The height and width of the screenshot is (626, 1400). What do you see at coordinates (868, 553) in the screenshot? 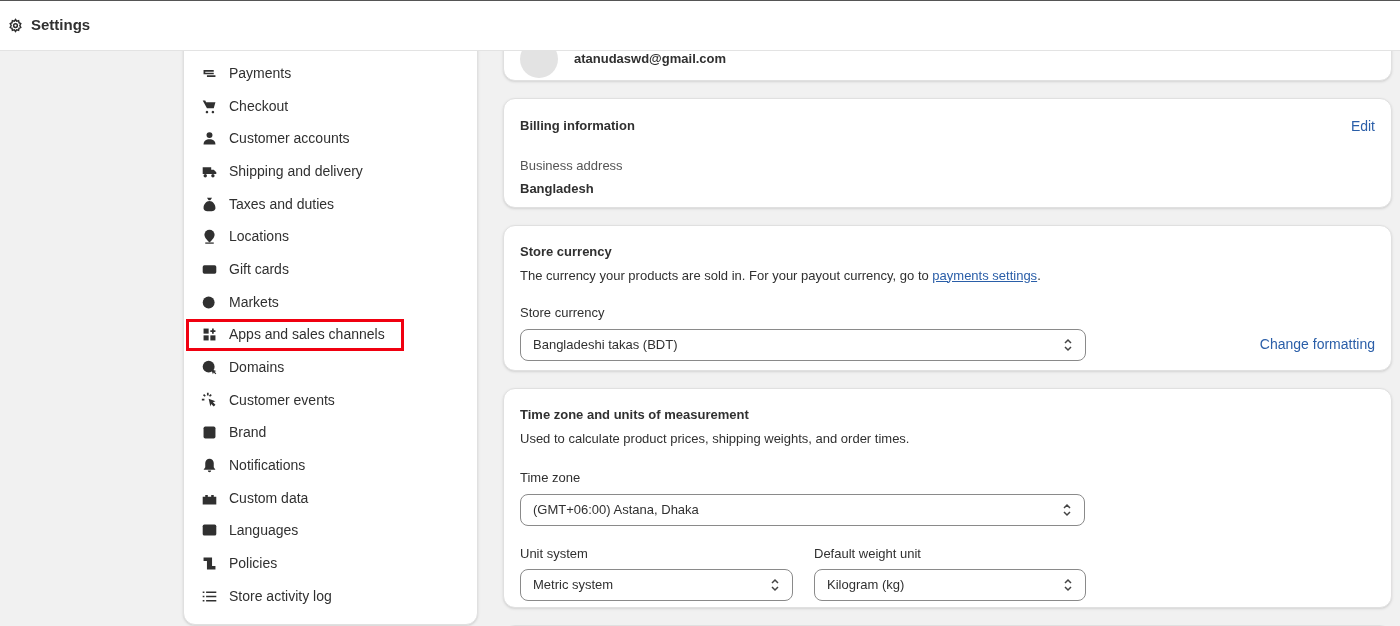
I see `field-label: Default weight unit` at bounding box center [868, 553].